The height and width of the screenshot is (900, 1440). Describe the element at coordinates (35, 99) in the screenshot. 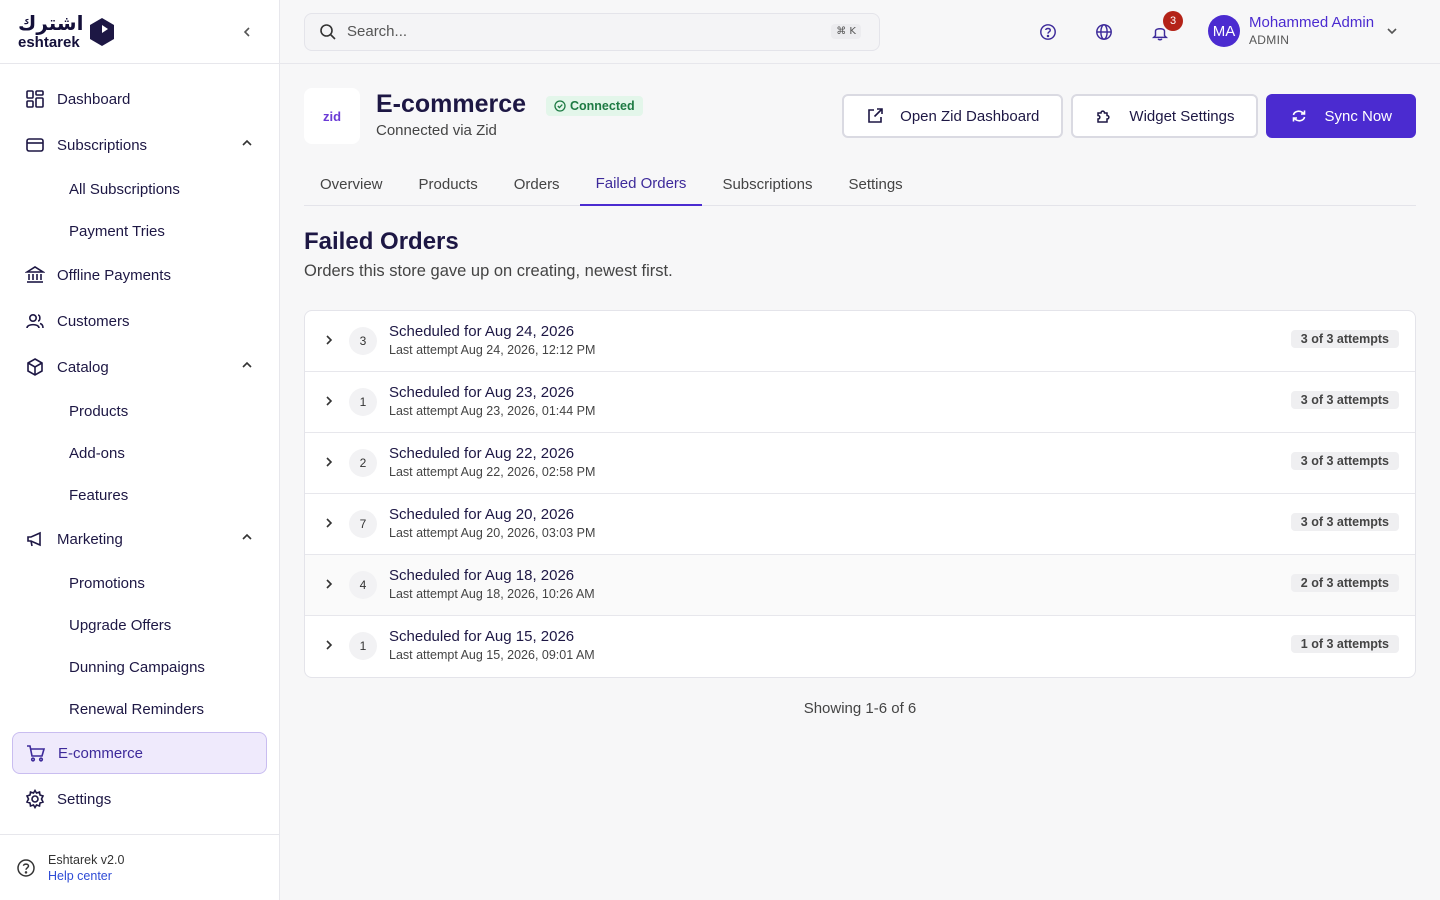

I see `dashboard-icon` at that location.